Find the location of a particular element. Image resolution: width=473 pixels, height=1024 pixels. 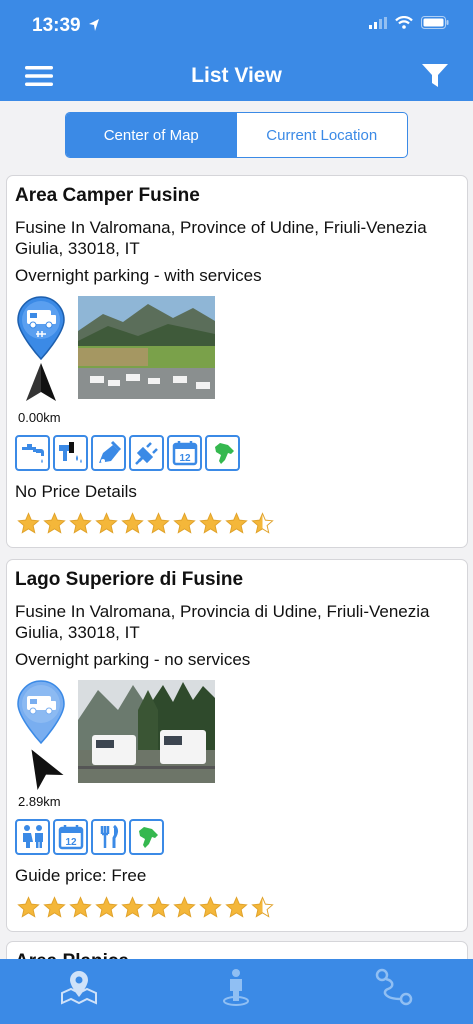

camper-parking-pin-icon is located at coordinates (41, 712).